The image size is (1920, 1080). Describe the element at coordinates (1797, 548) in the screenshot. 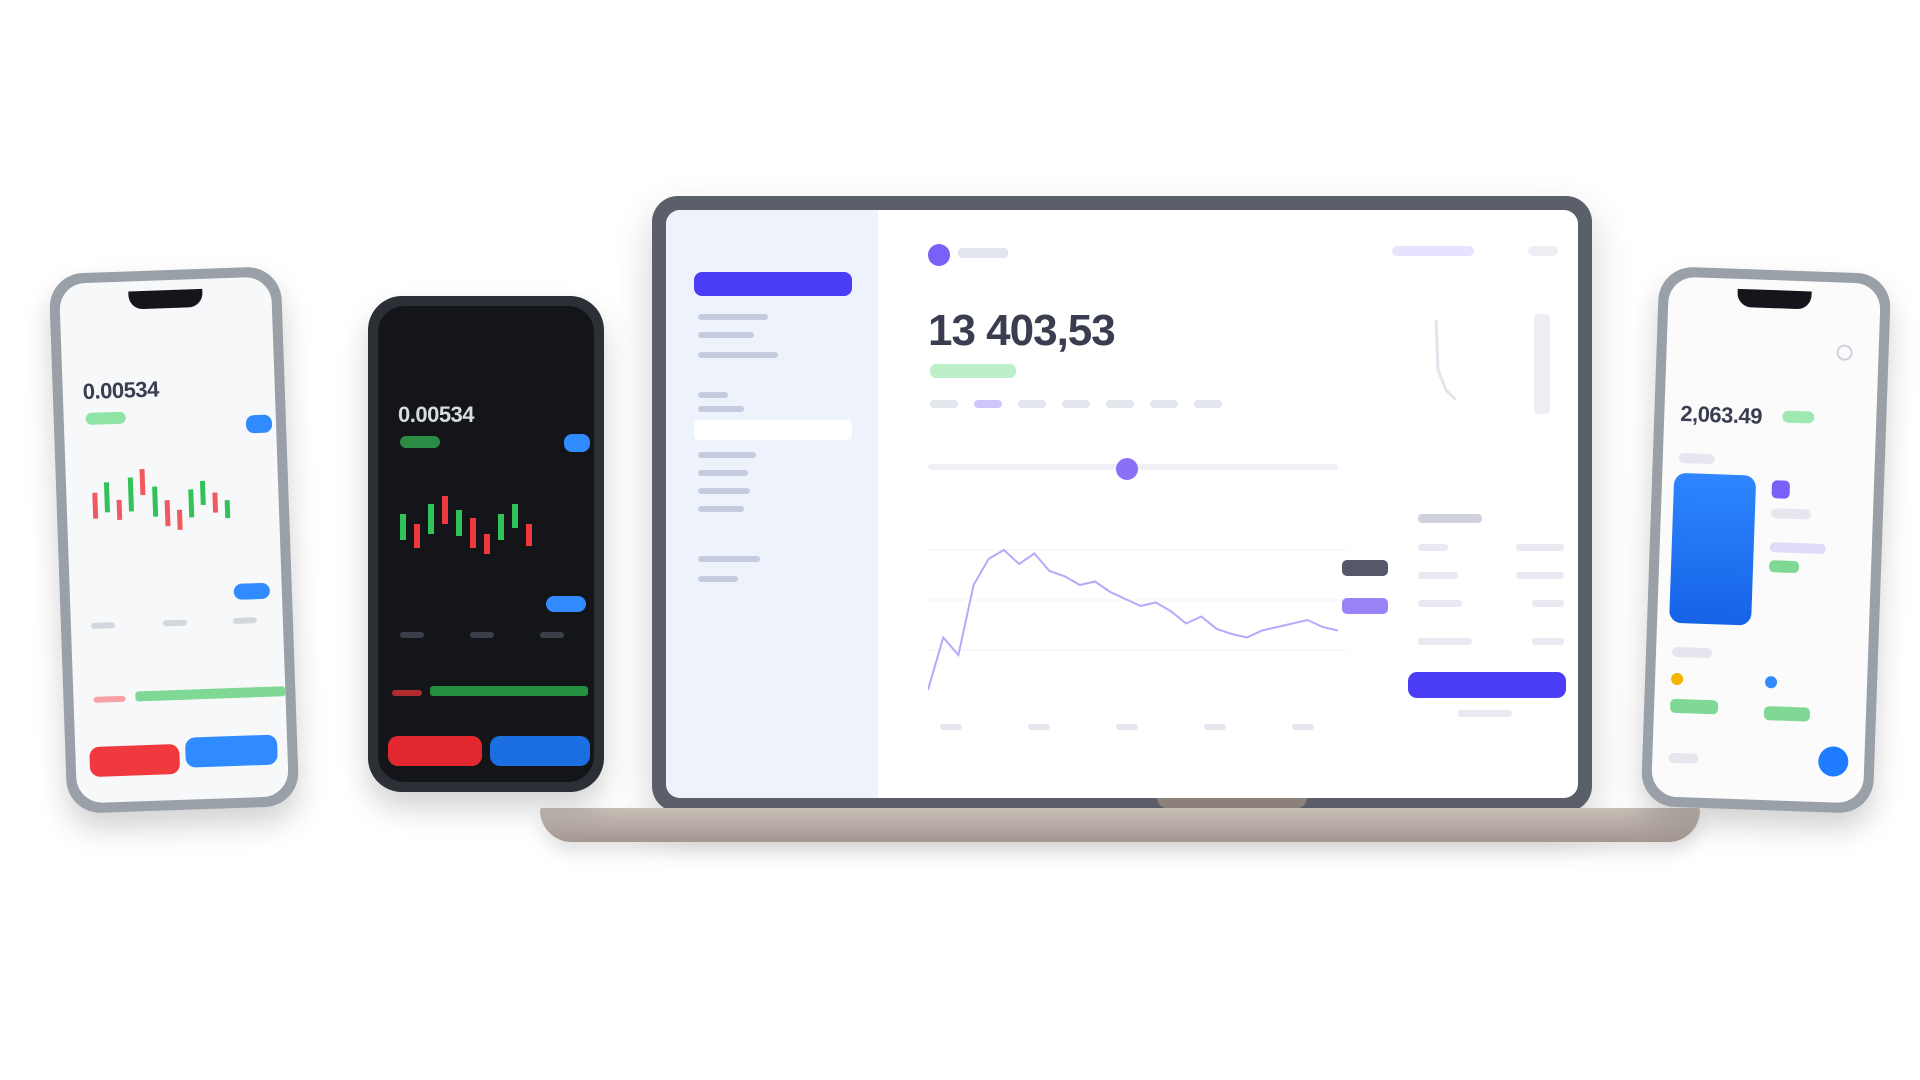

I see `token-tag` at that location.